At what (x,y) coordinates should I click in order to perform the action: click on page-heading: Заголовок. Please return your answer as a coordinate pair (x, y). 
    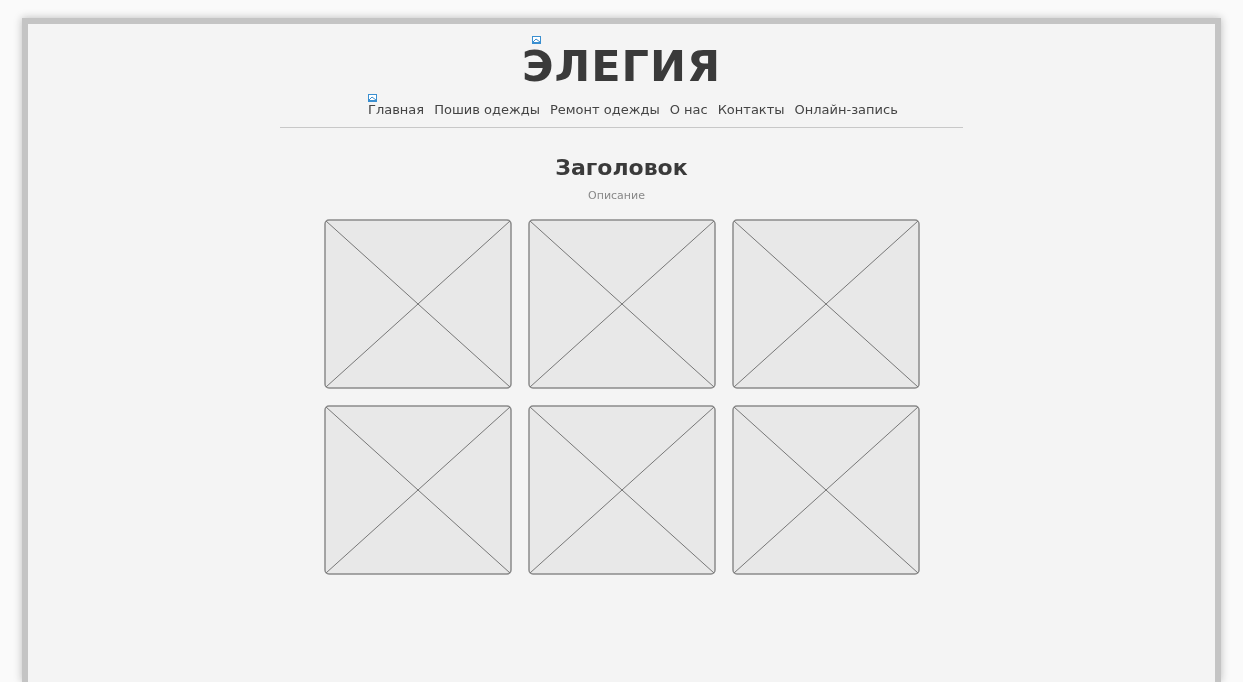
    Looking at the image, I should click on (621, 168).